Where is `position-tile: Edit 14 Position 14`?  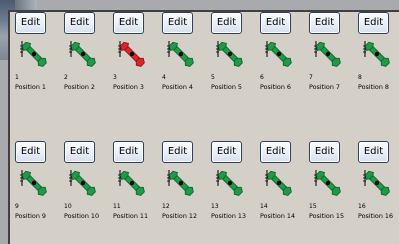 position-tile: Edit 14 Position 14 is located at coordinates (281, 191).